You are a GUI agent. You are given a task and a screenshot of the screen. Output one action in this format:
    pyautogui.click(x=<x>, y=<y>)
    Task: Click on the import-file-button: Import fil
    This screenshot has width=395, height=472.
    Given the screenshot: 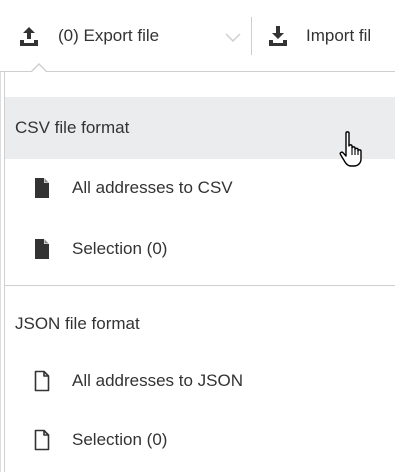 What is the action you would take?
    pyautogui.click(x=319, y=36)
    